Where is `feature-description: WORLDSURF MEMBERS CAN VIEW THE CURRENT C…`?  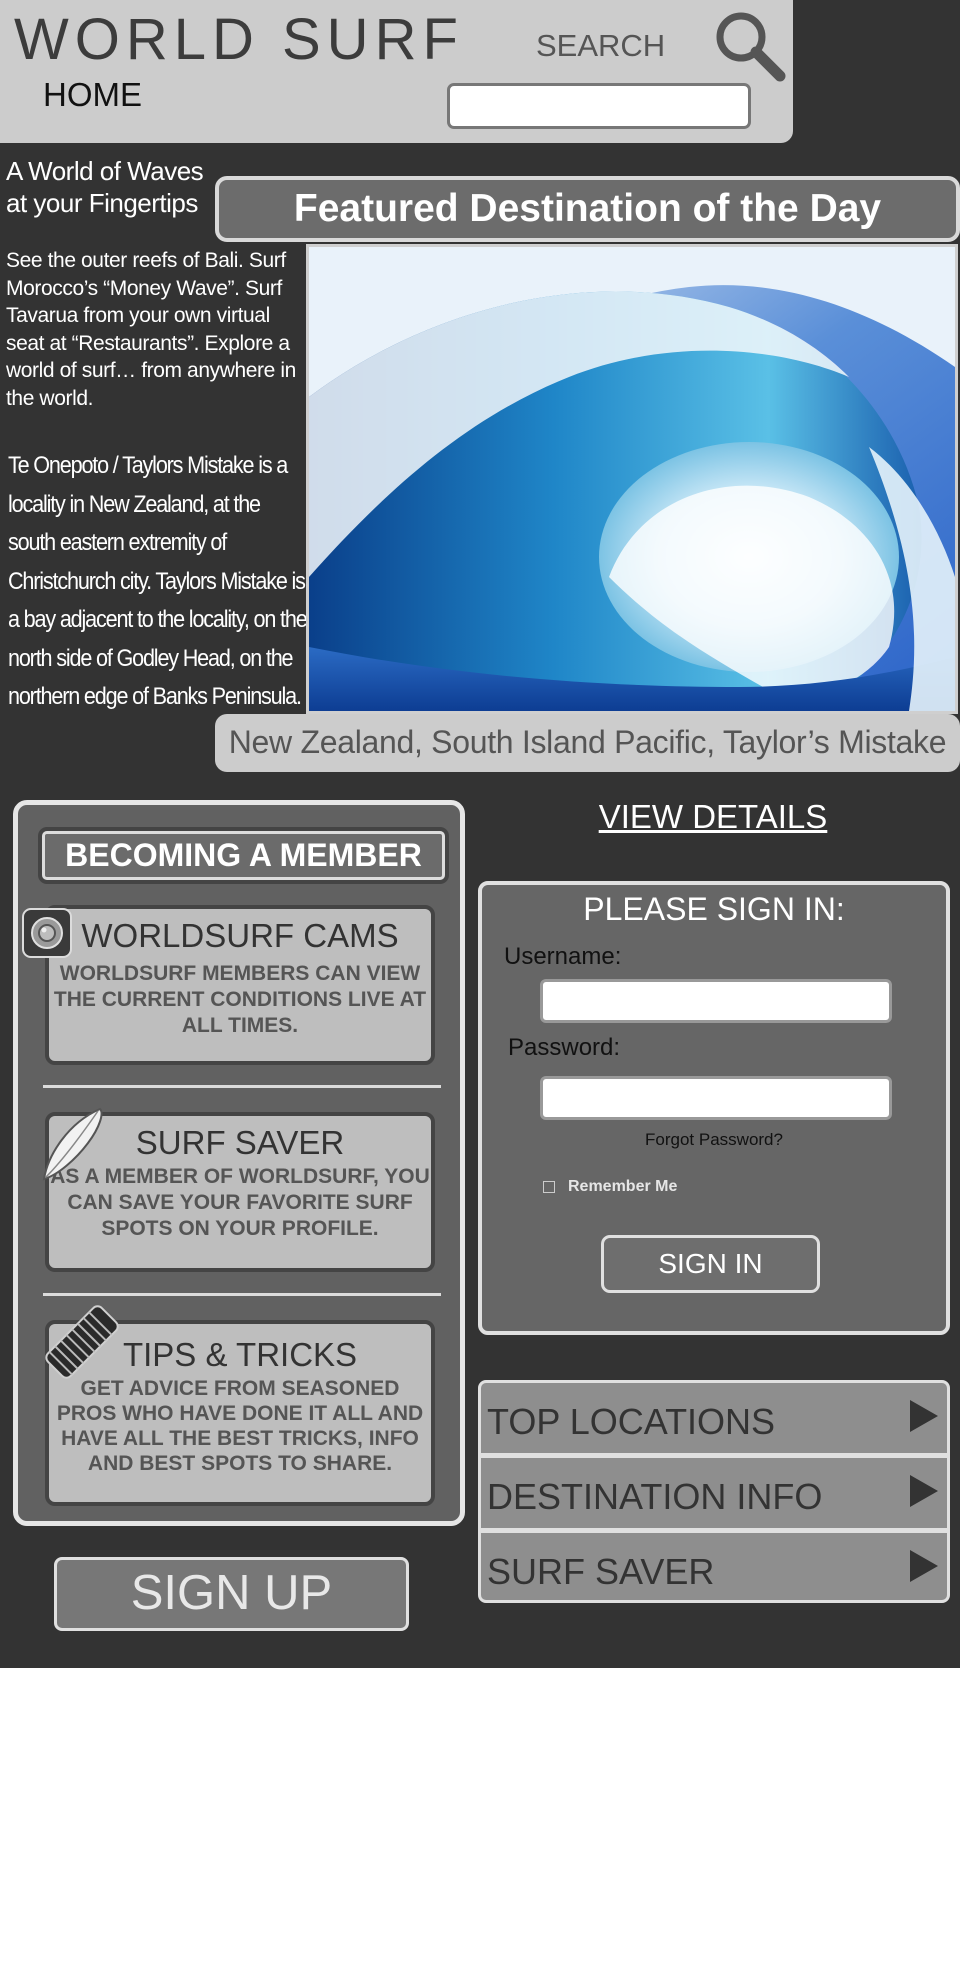 feature-description: WORLDSURF MEMBERS CAN VIEW THE CURRENT C… is located at coordinates (240, 999).